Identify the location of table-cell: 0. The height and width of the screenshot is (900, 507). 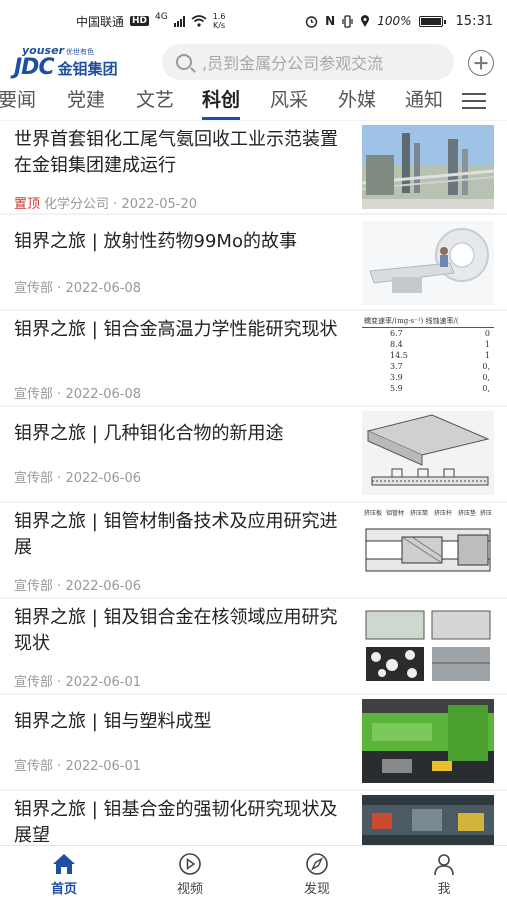
(487, 333).